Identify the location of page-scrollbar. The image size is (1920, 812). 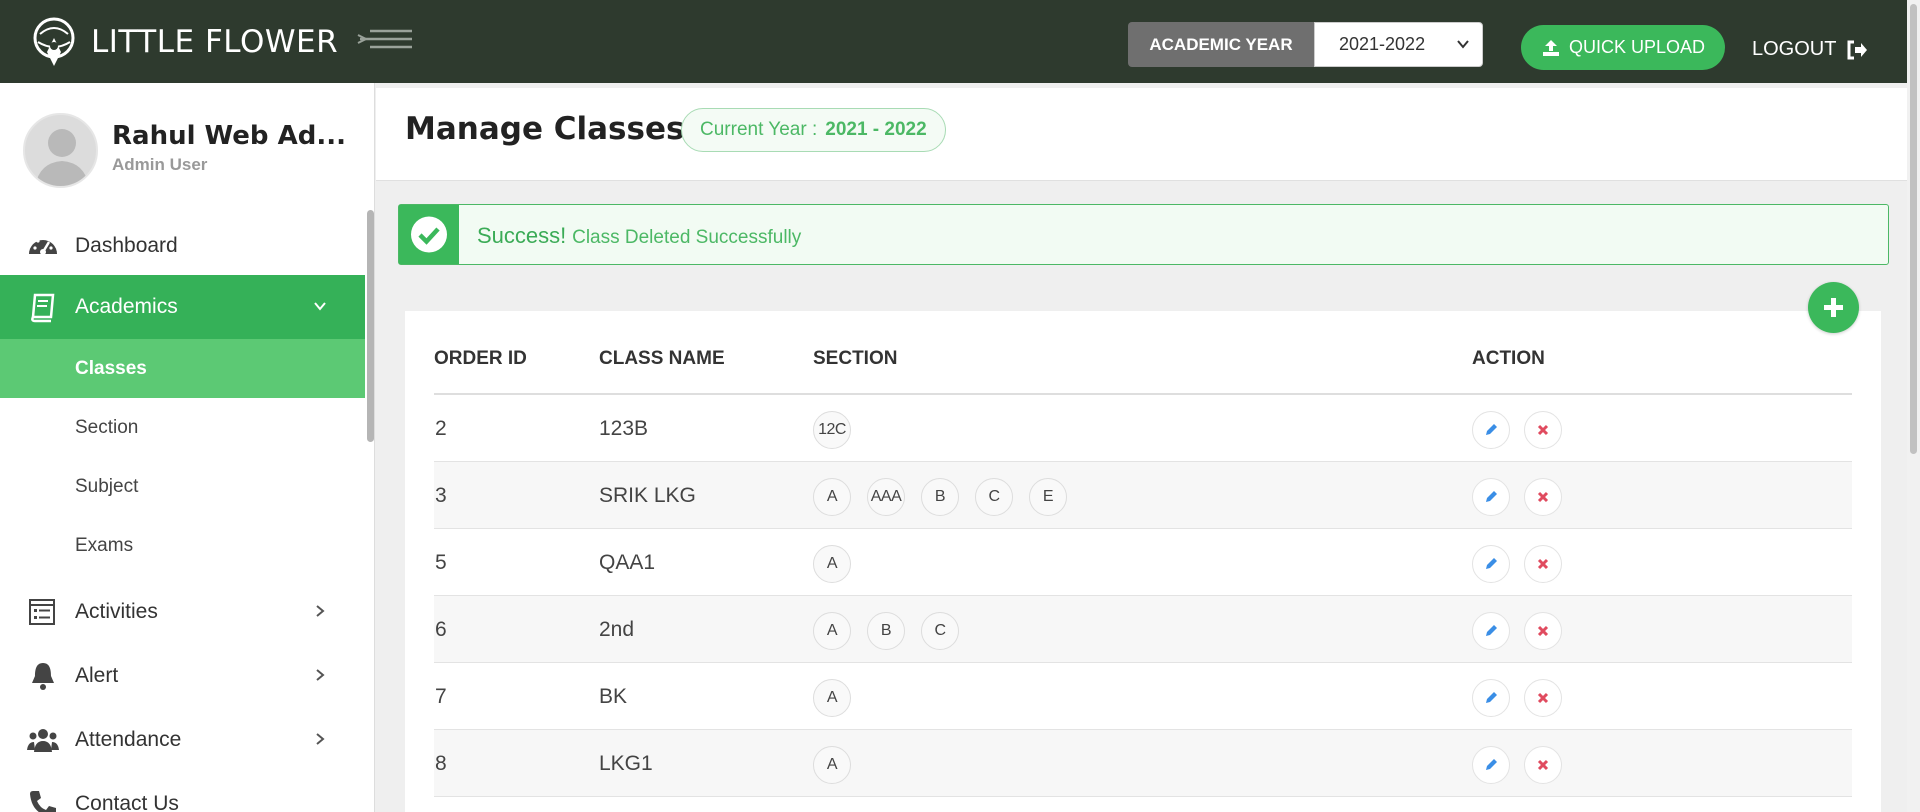
(1913, 406).